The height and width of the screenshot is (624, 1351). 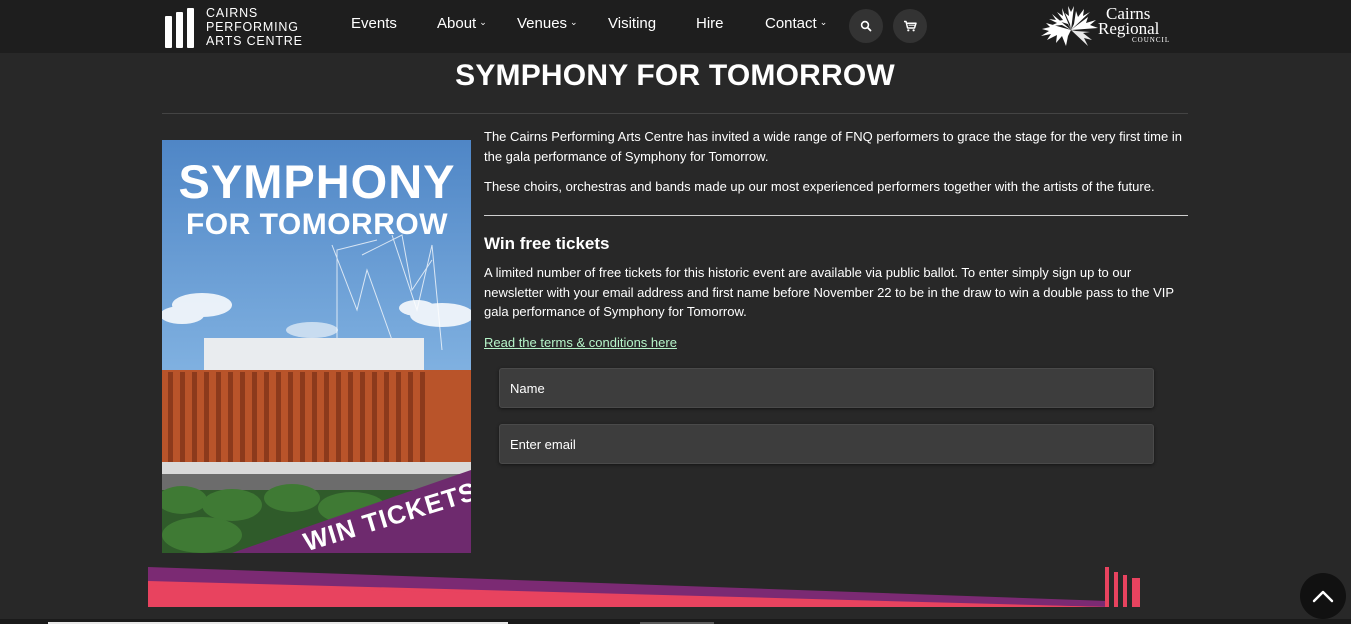 I want to click on nav-contact-label: Contact, so click(x=791, y=23).